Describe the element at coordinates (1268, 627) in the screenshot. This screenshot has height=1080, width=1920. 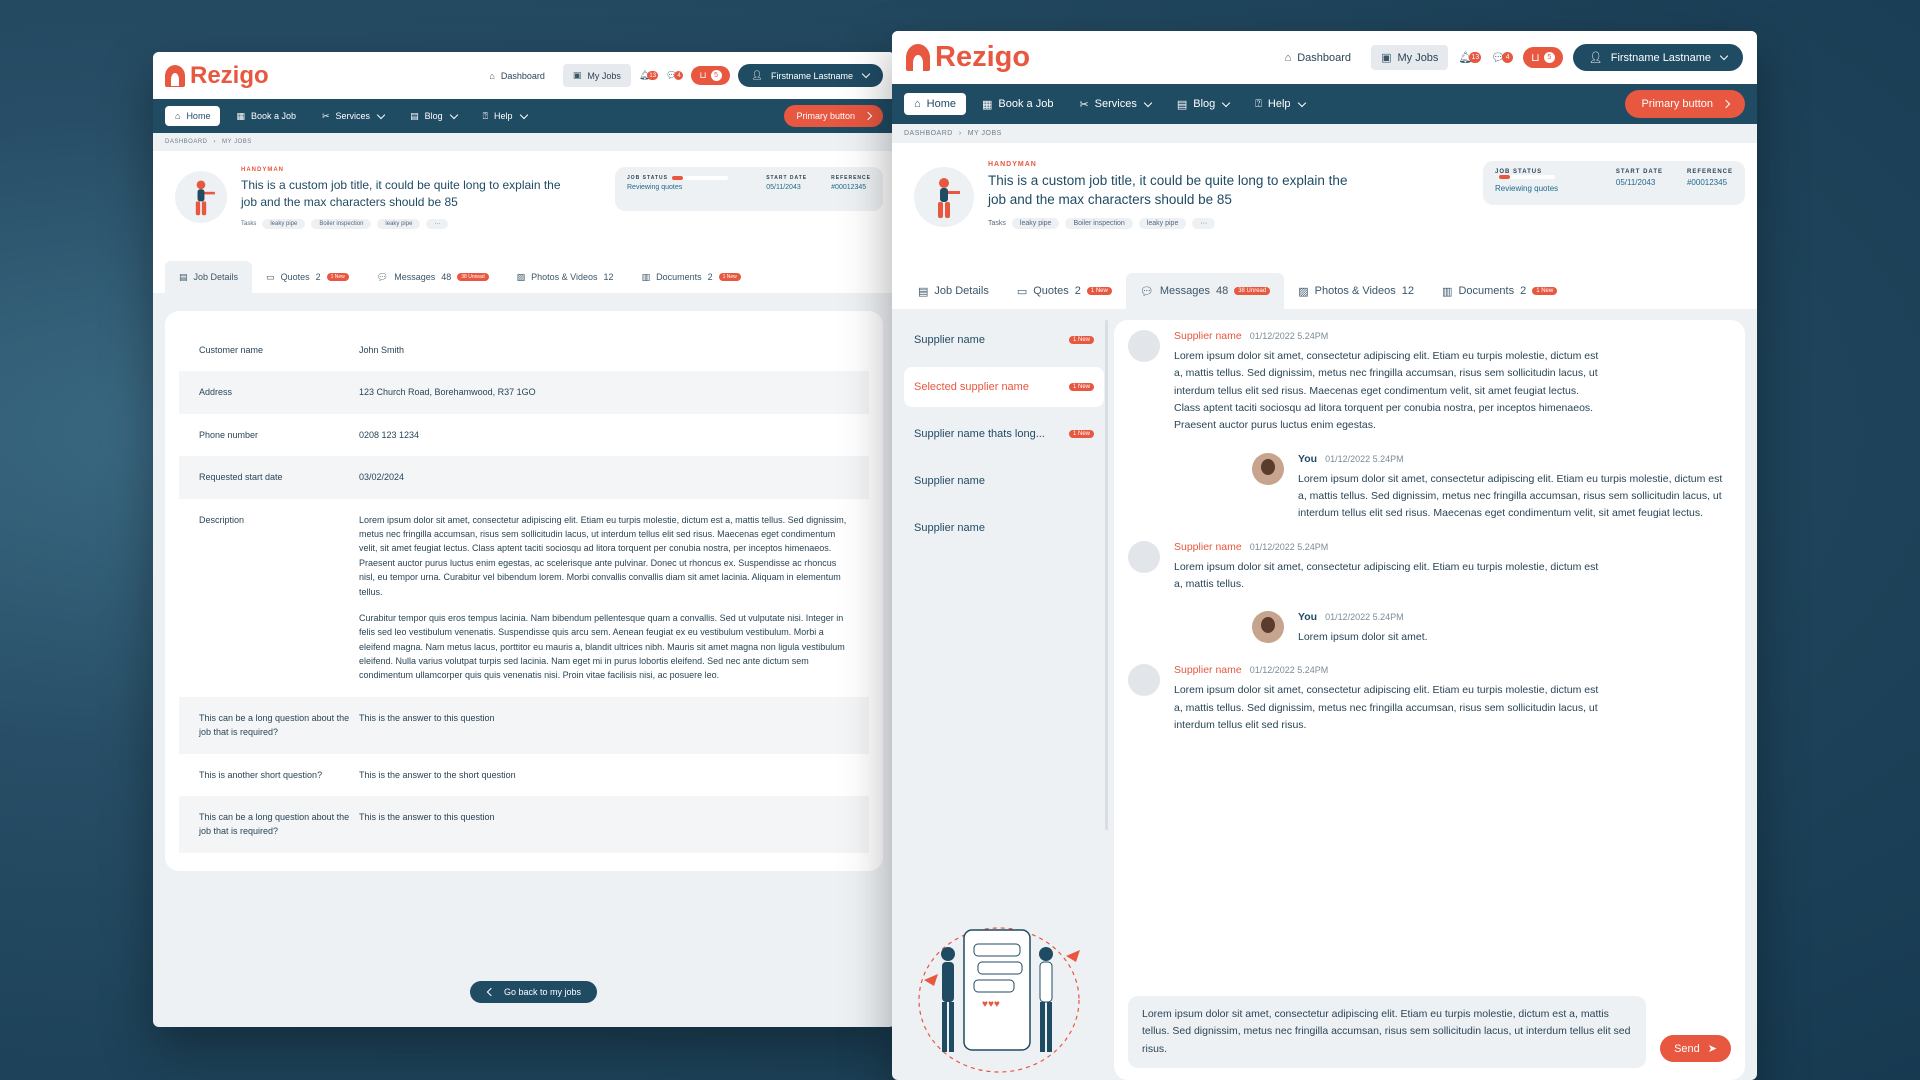
I see `user-avatar` at that location.